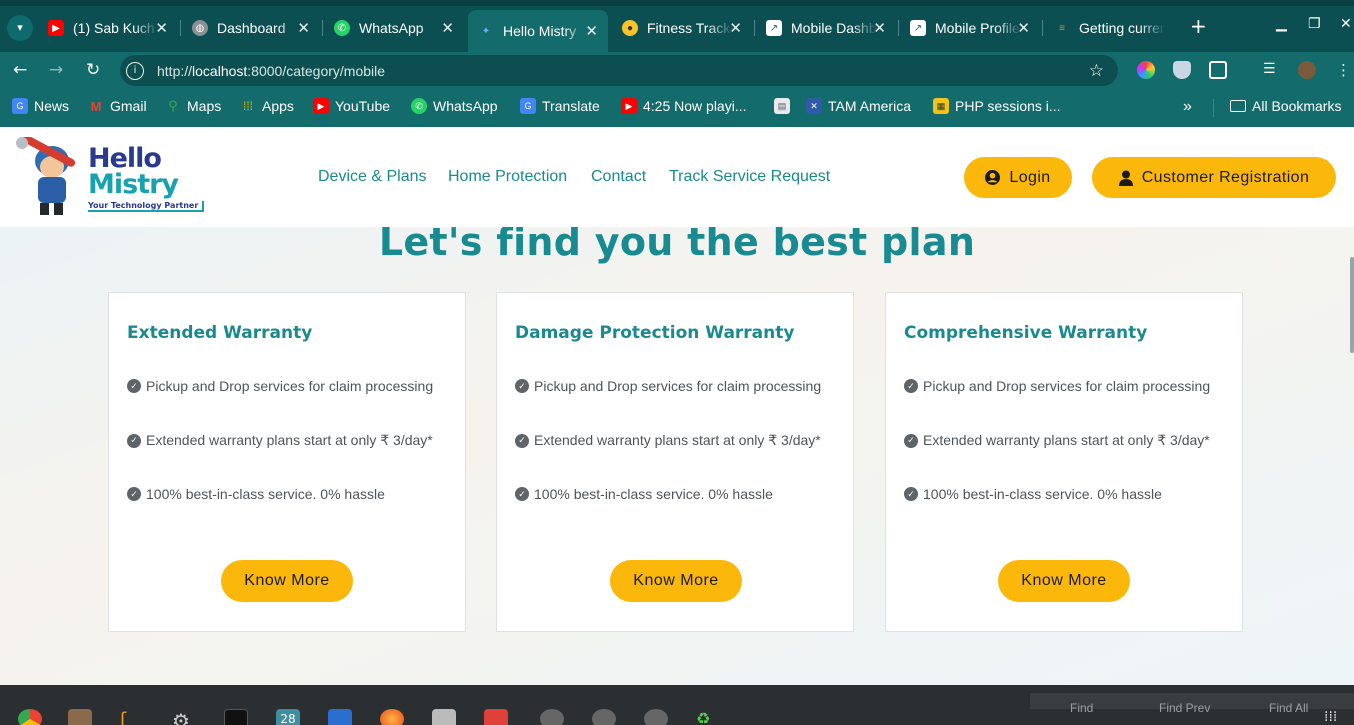  I want to click on tab-whatsapp: ✆ WhatsApp ✕, so click(394, 28).